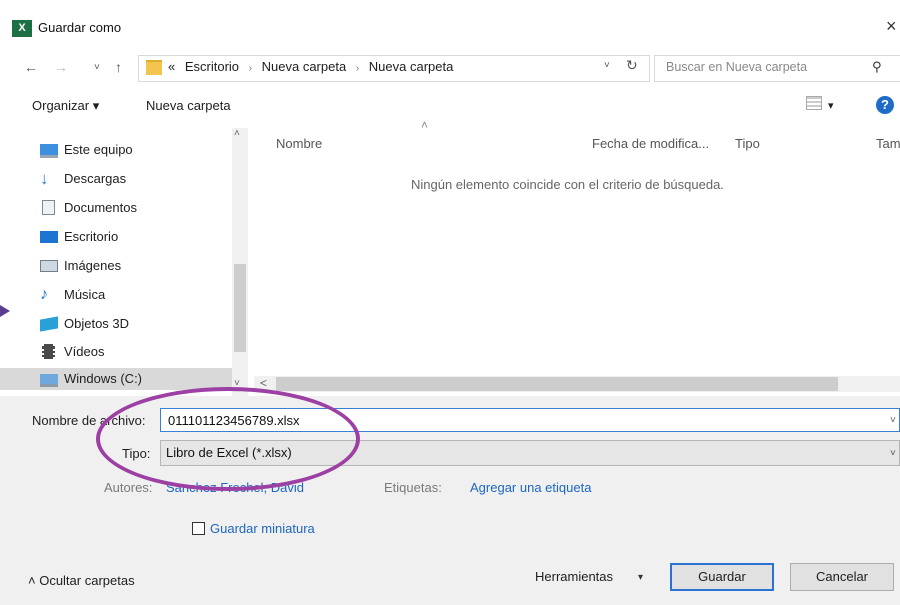 Image resolution: width=900 pixels, height=605 pixels. Describe the element at coordinates (574, 576) in the screenshot. I see `tools-menu-button: Herramientas` at that location.